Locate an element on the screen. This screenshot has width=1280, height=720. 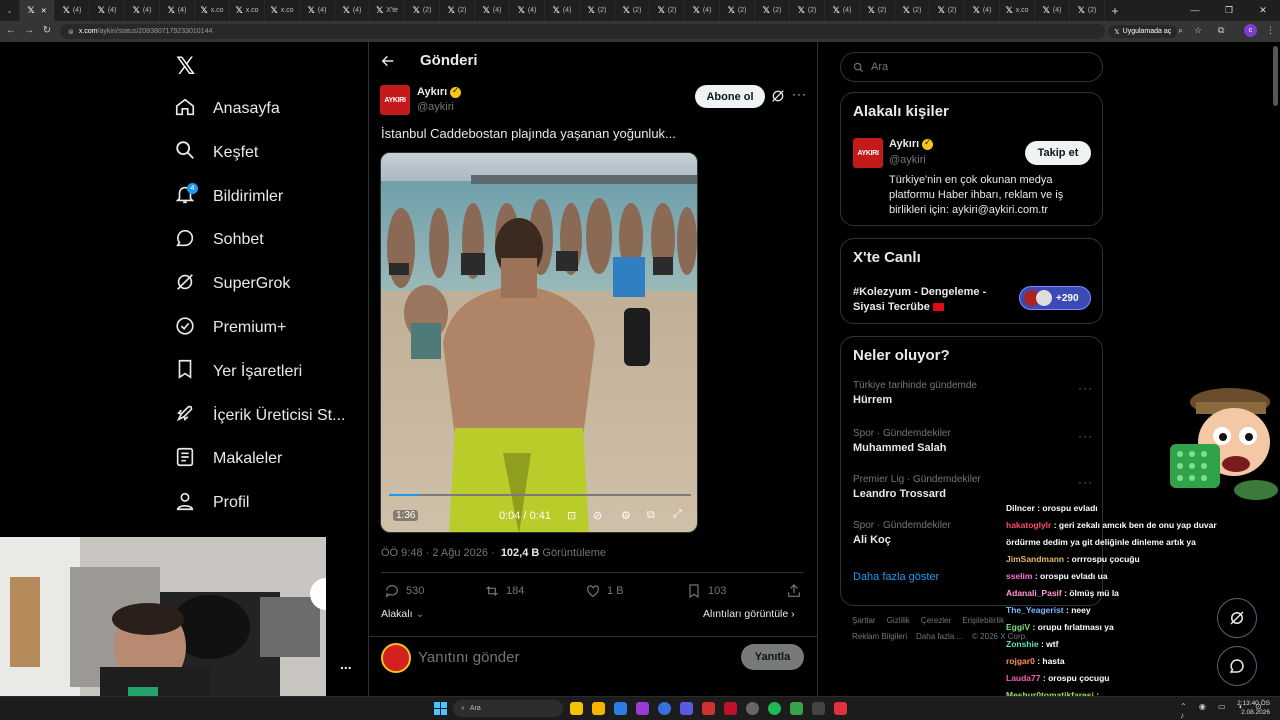
nav-item-bell: 4 Bildirimler is located at coordinates (228, 197).